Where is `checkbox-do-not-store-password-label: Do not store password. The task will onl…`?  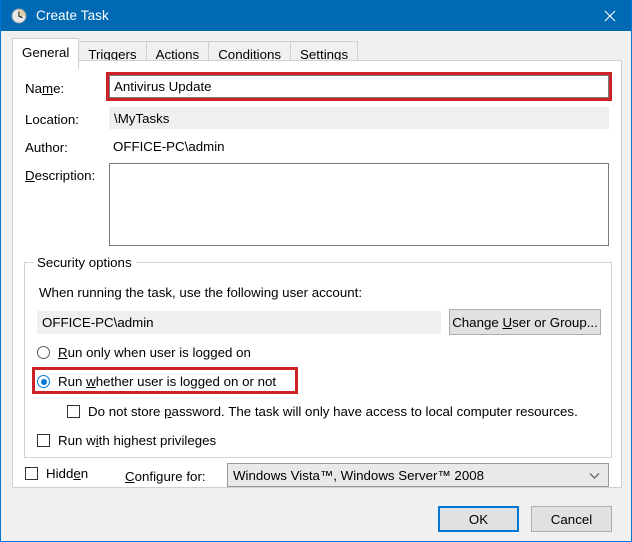
checkbox-do-not-store-password-label: Do not store password. The task will onl… is located at coordinates (333, 411).